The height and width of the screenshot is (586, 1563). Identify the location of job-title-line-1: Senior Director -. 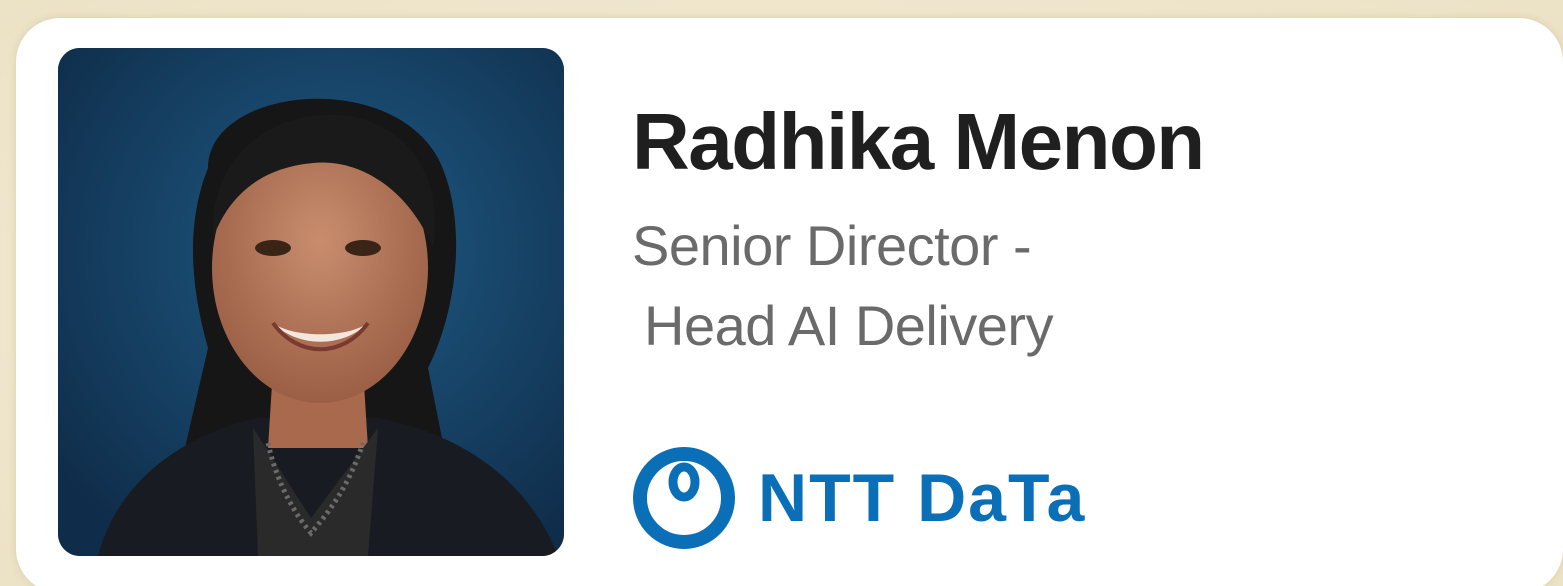
(832, 245).